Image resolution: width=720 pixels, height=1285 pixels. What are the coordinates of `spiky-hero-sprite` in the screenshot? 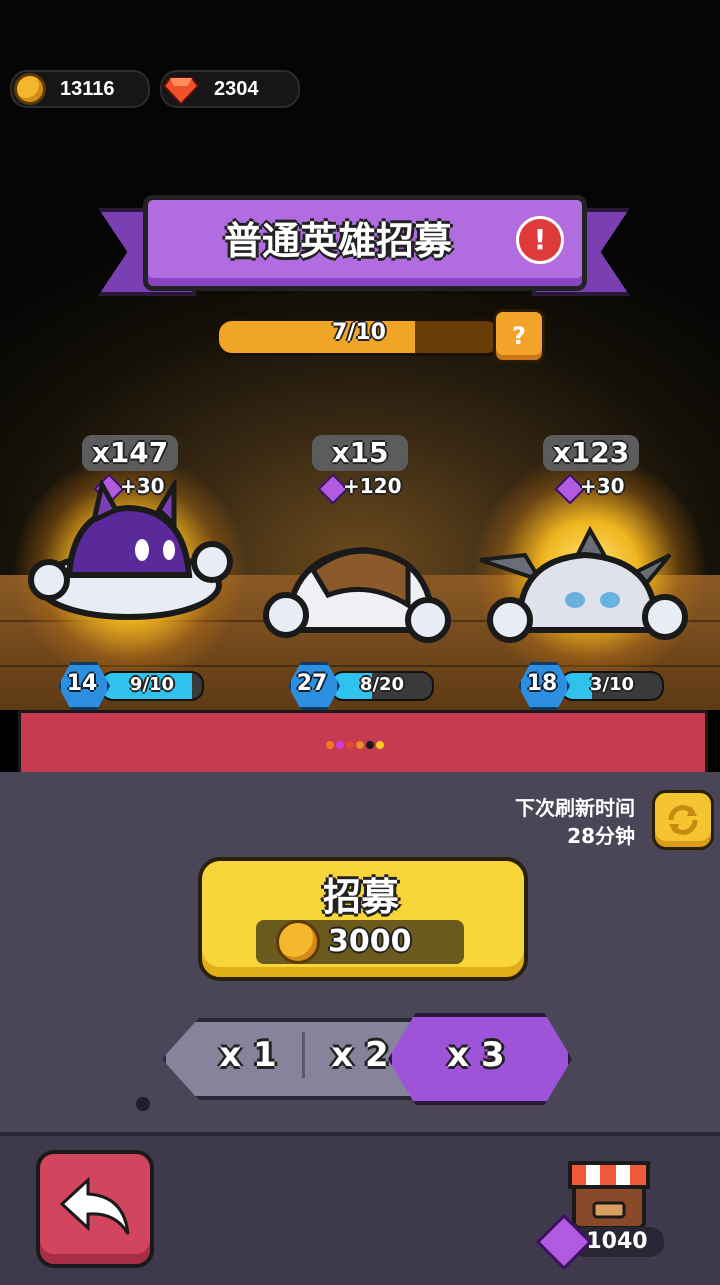 It's located at (582, 587).